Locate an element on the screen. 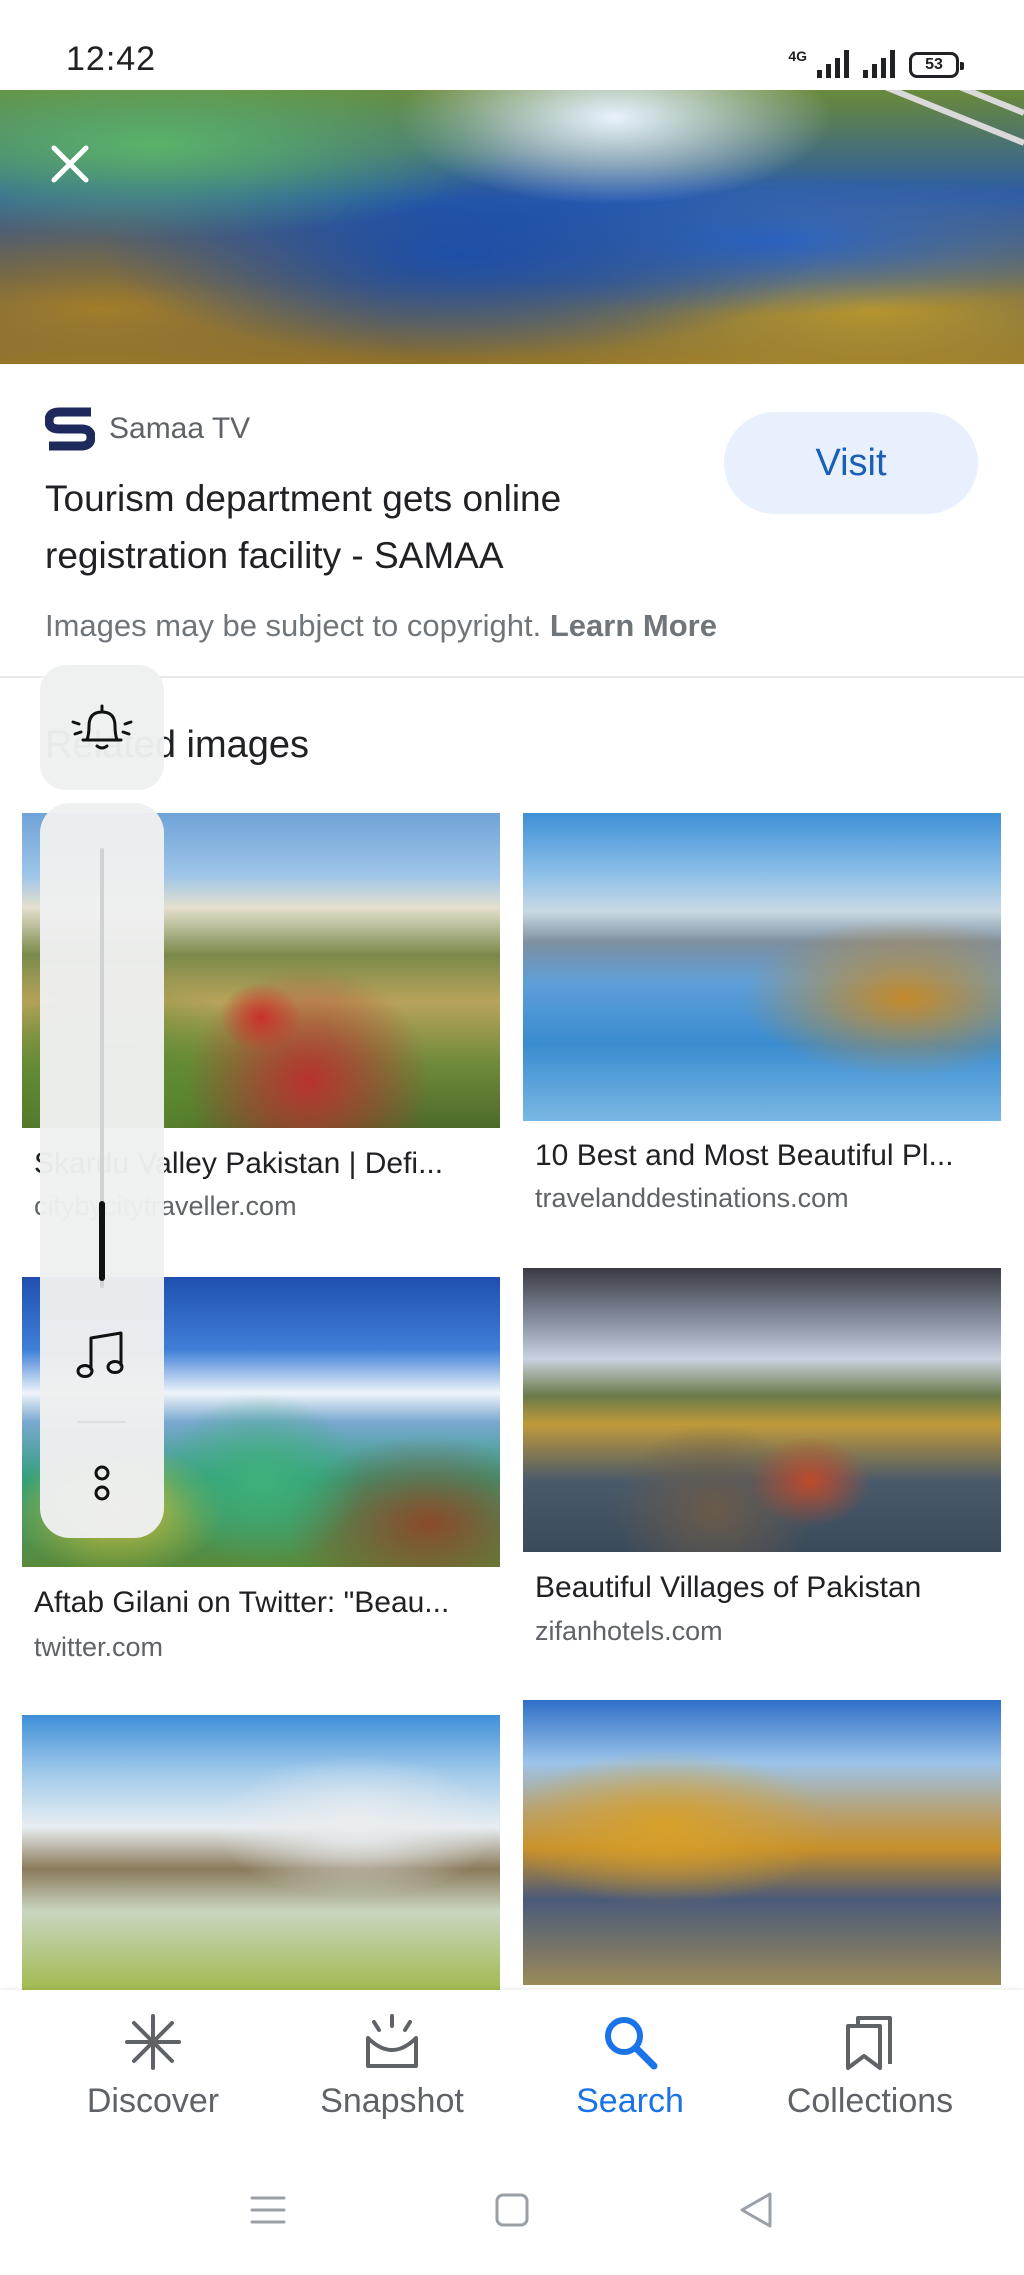 The width and height of the screenshot is (1024, 2275). close-button is located at coordinates (70, 164).